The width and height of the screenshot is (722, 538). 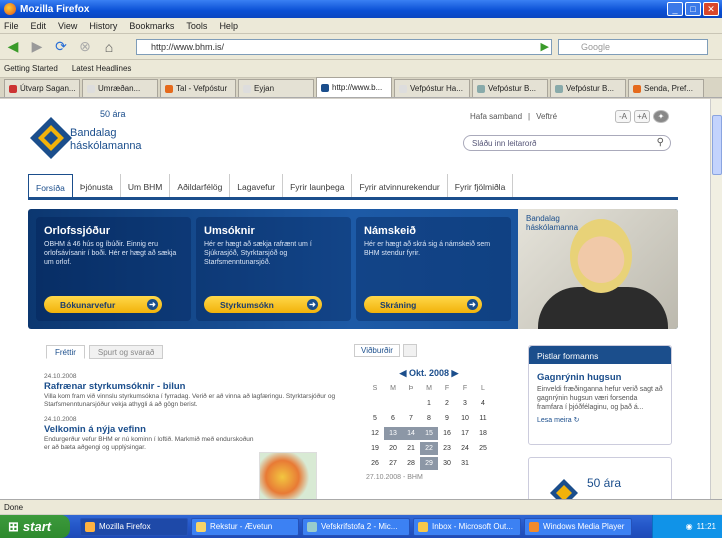 What do you see at coordinates (447, 463) in the screenshot?
I see `calendar-day: 30` at bounding box center [447, 463].